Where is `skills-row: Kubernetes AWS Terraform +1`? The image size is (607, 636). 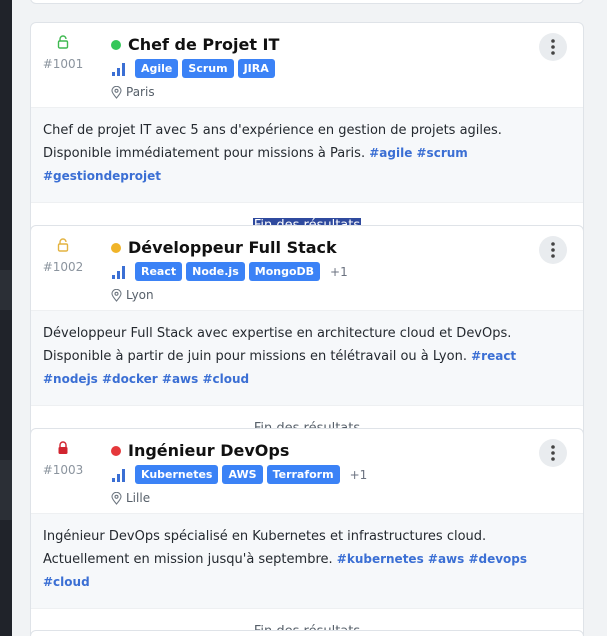 skills-row: Kubernetes AWS Terraform +1 is located at coordinates (239, 474).